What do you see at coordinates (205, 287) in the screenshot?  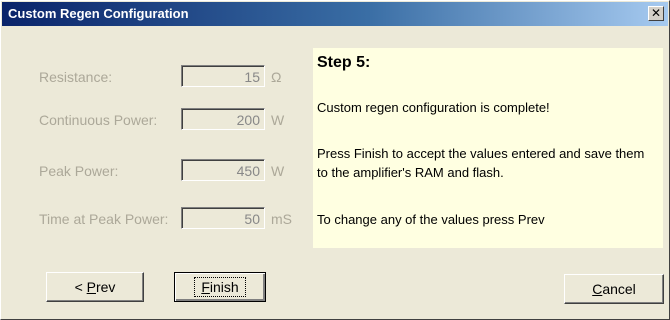 I see `finish-accelerator: F` at bounding box center [205, 287].